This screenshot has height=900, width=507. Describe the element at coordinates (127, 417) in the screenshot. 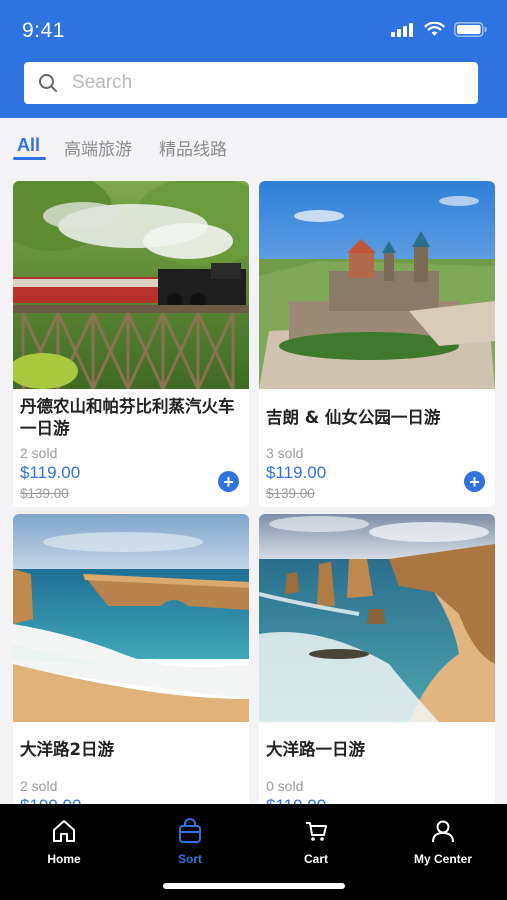

I see `product-title: 丹德农山和帕芬比利蒸汽火车一日游` at that location.